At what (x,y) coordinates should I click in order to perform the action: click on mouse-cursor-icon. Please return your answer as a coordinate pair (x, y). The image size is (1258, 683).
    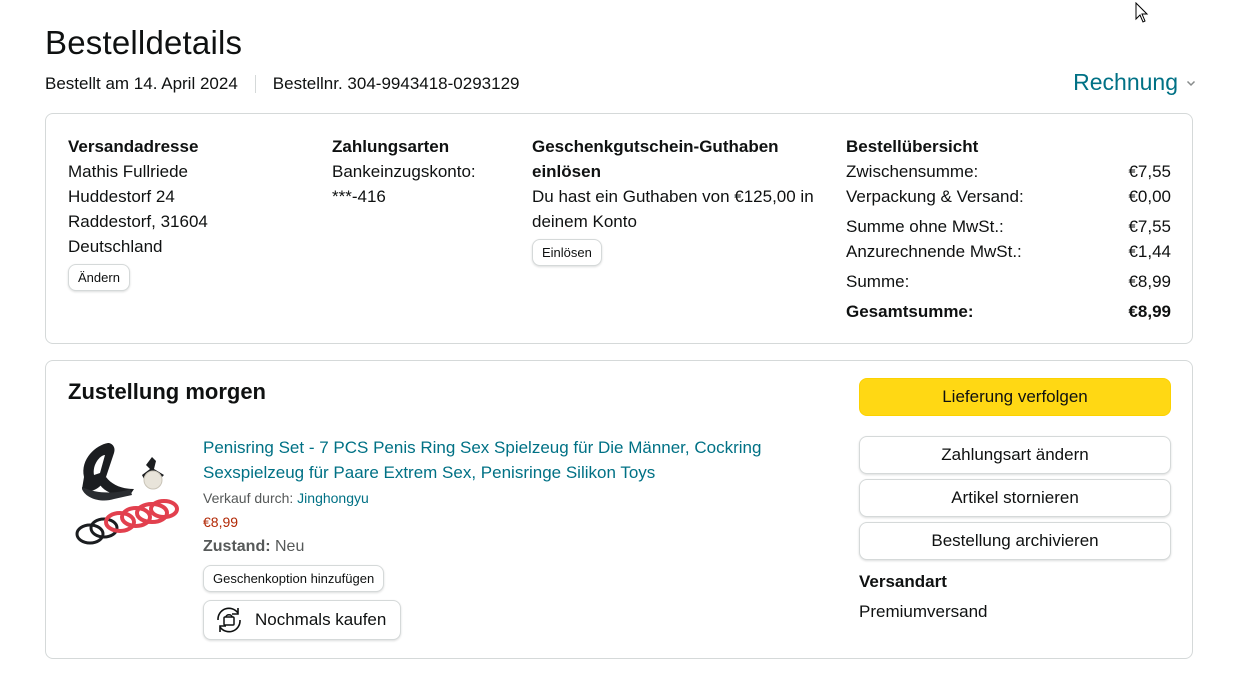
    Looking at the image, I should click on (1142, 12).